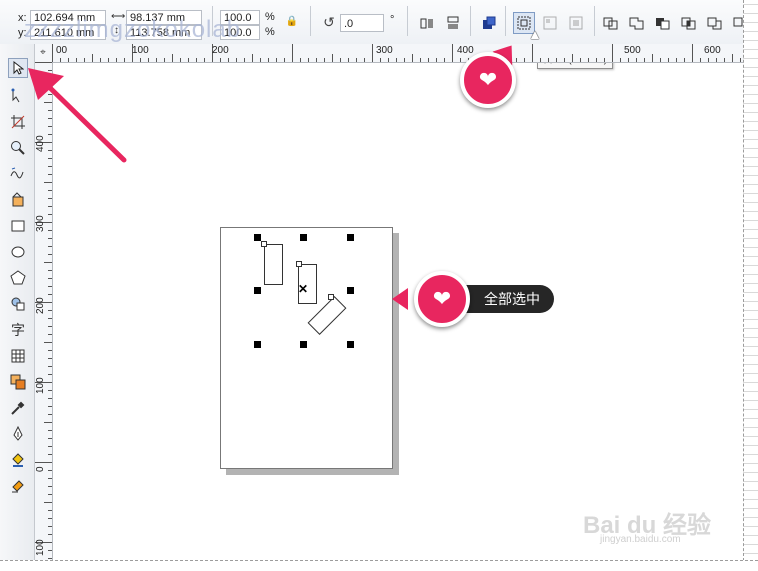 This screenshot has width=758, height=571. I want to click on ungroup-all-icon, so click(576, 23).